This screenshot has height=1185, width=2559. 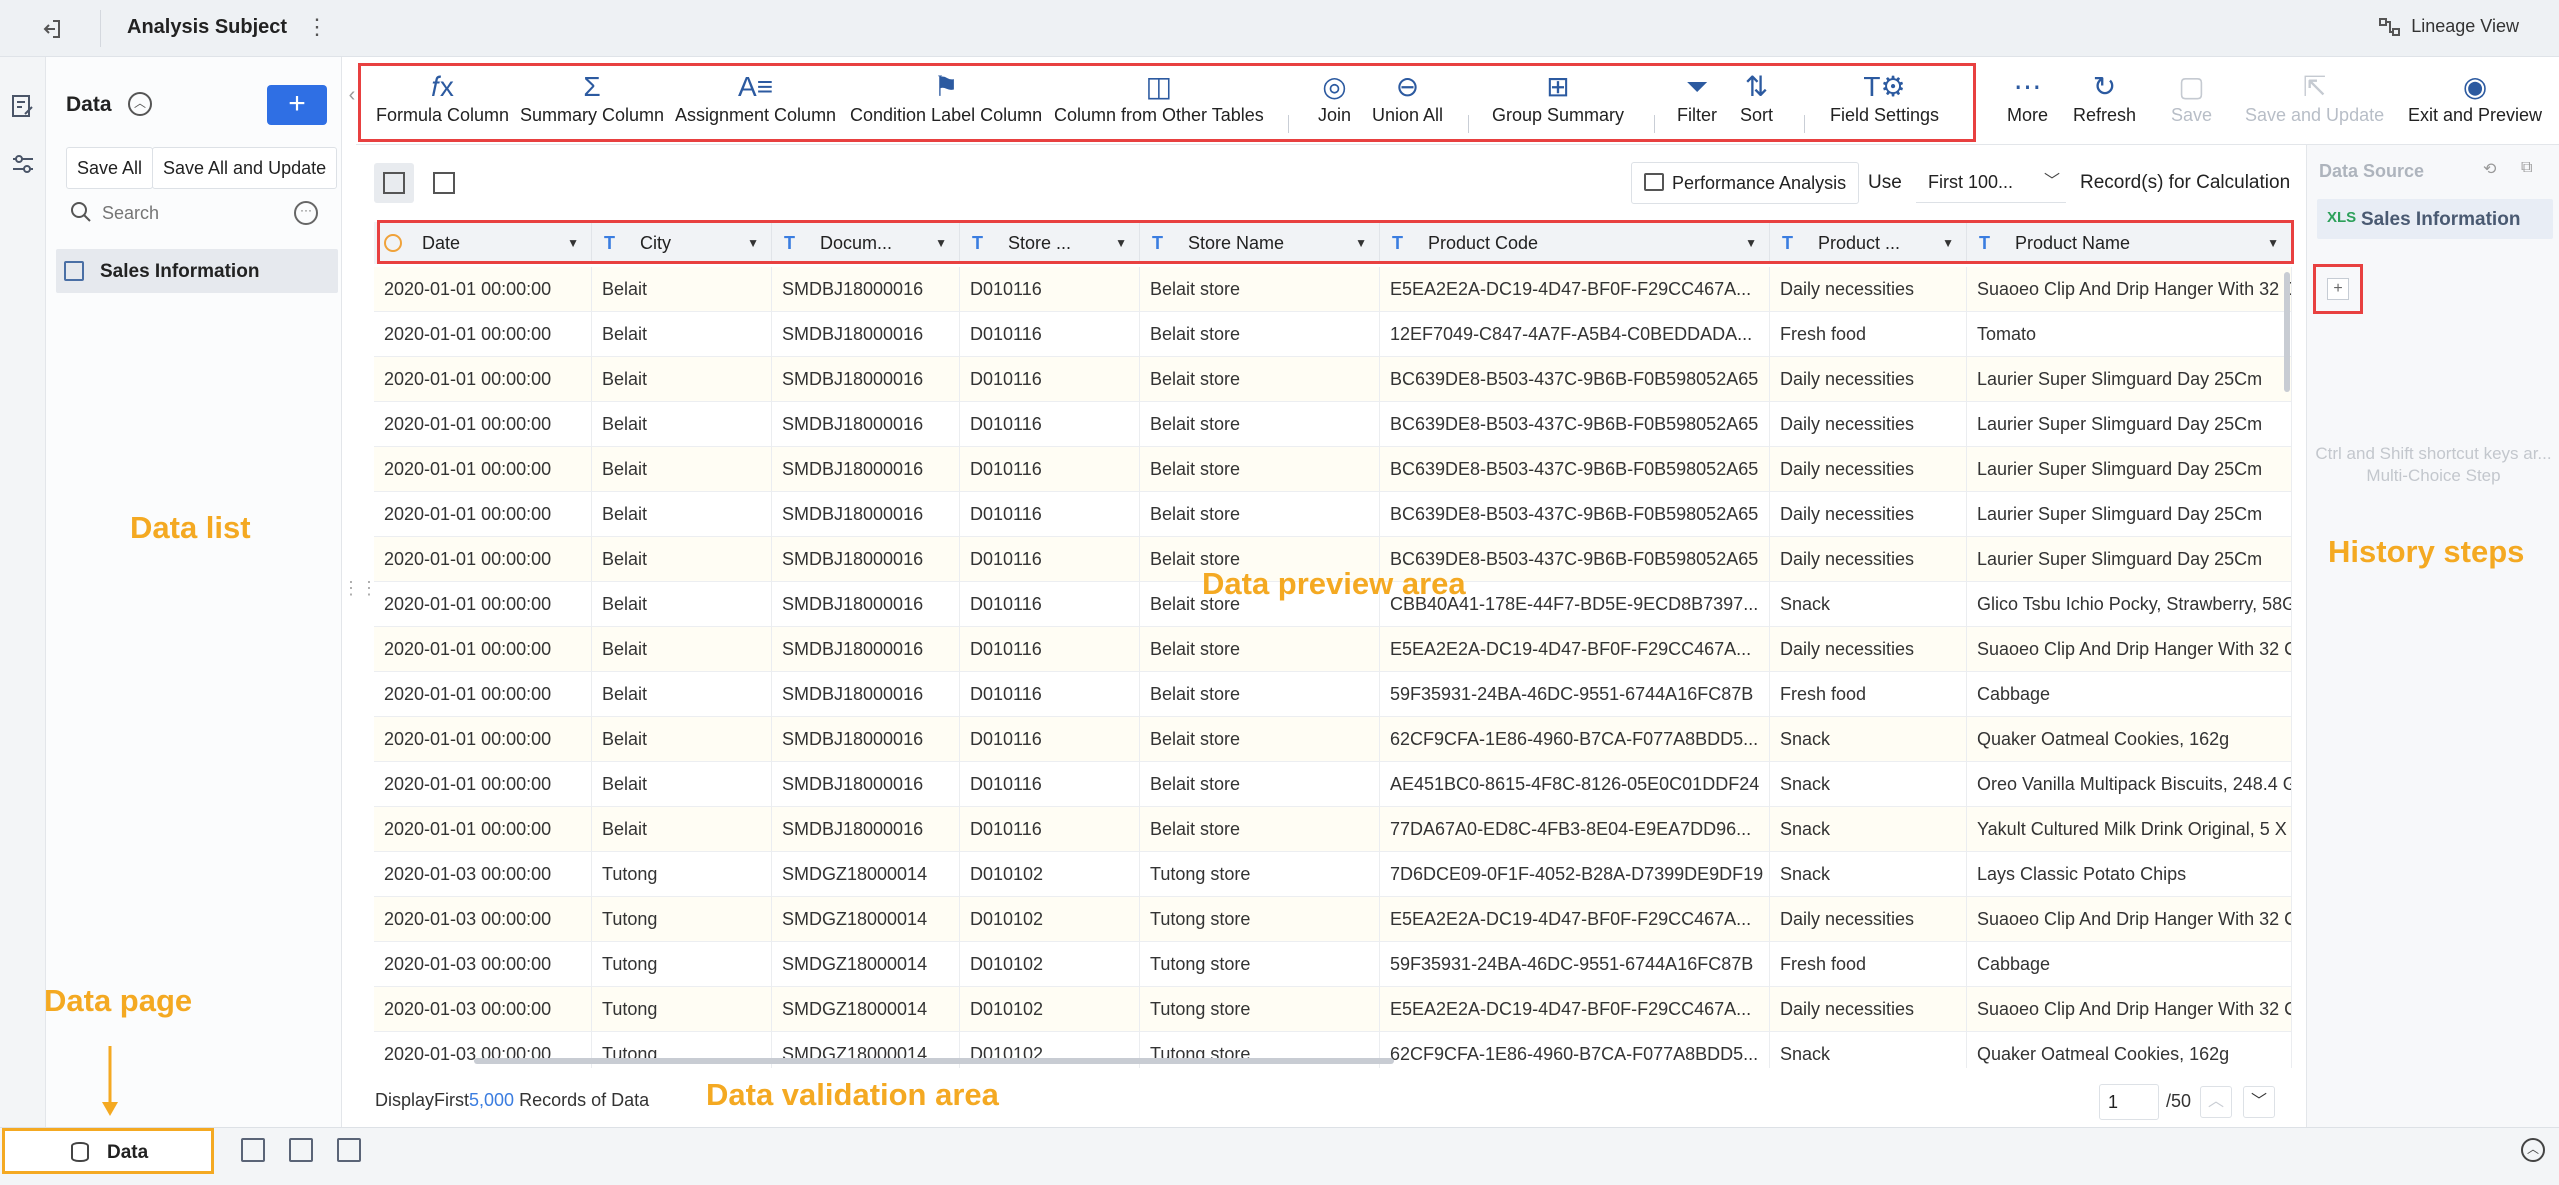 What do you see at coordinates (297, 105) in the screenshot?
I see `add-data-button: +` at bounding box center [297, 105].